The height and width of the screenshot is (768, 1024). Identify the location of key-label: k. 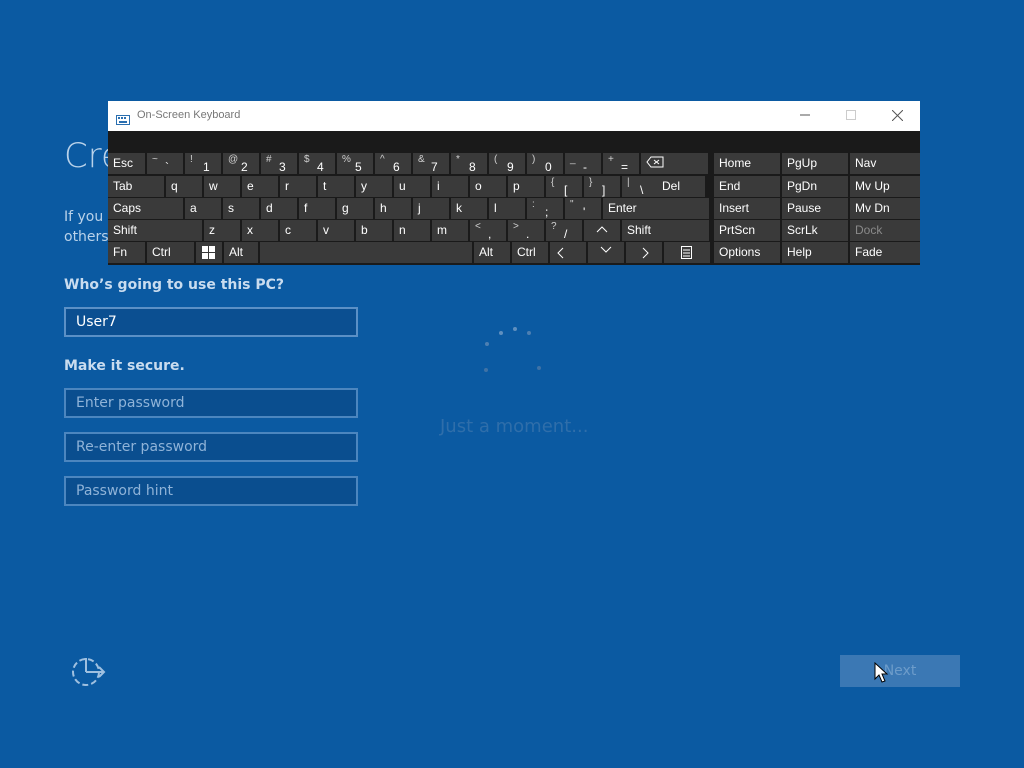
(459, 208).